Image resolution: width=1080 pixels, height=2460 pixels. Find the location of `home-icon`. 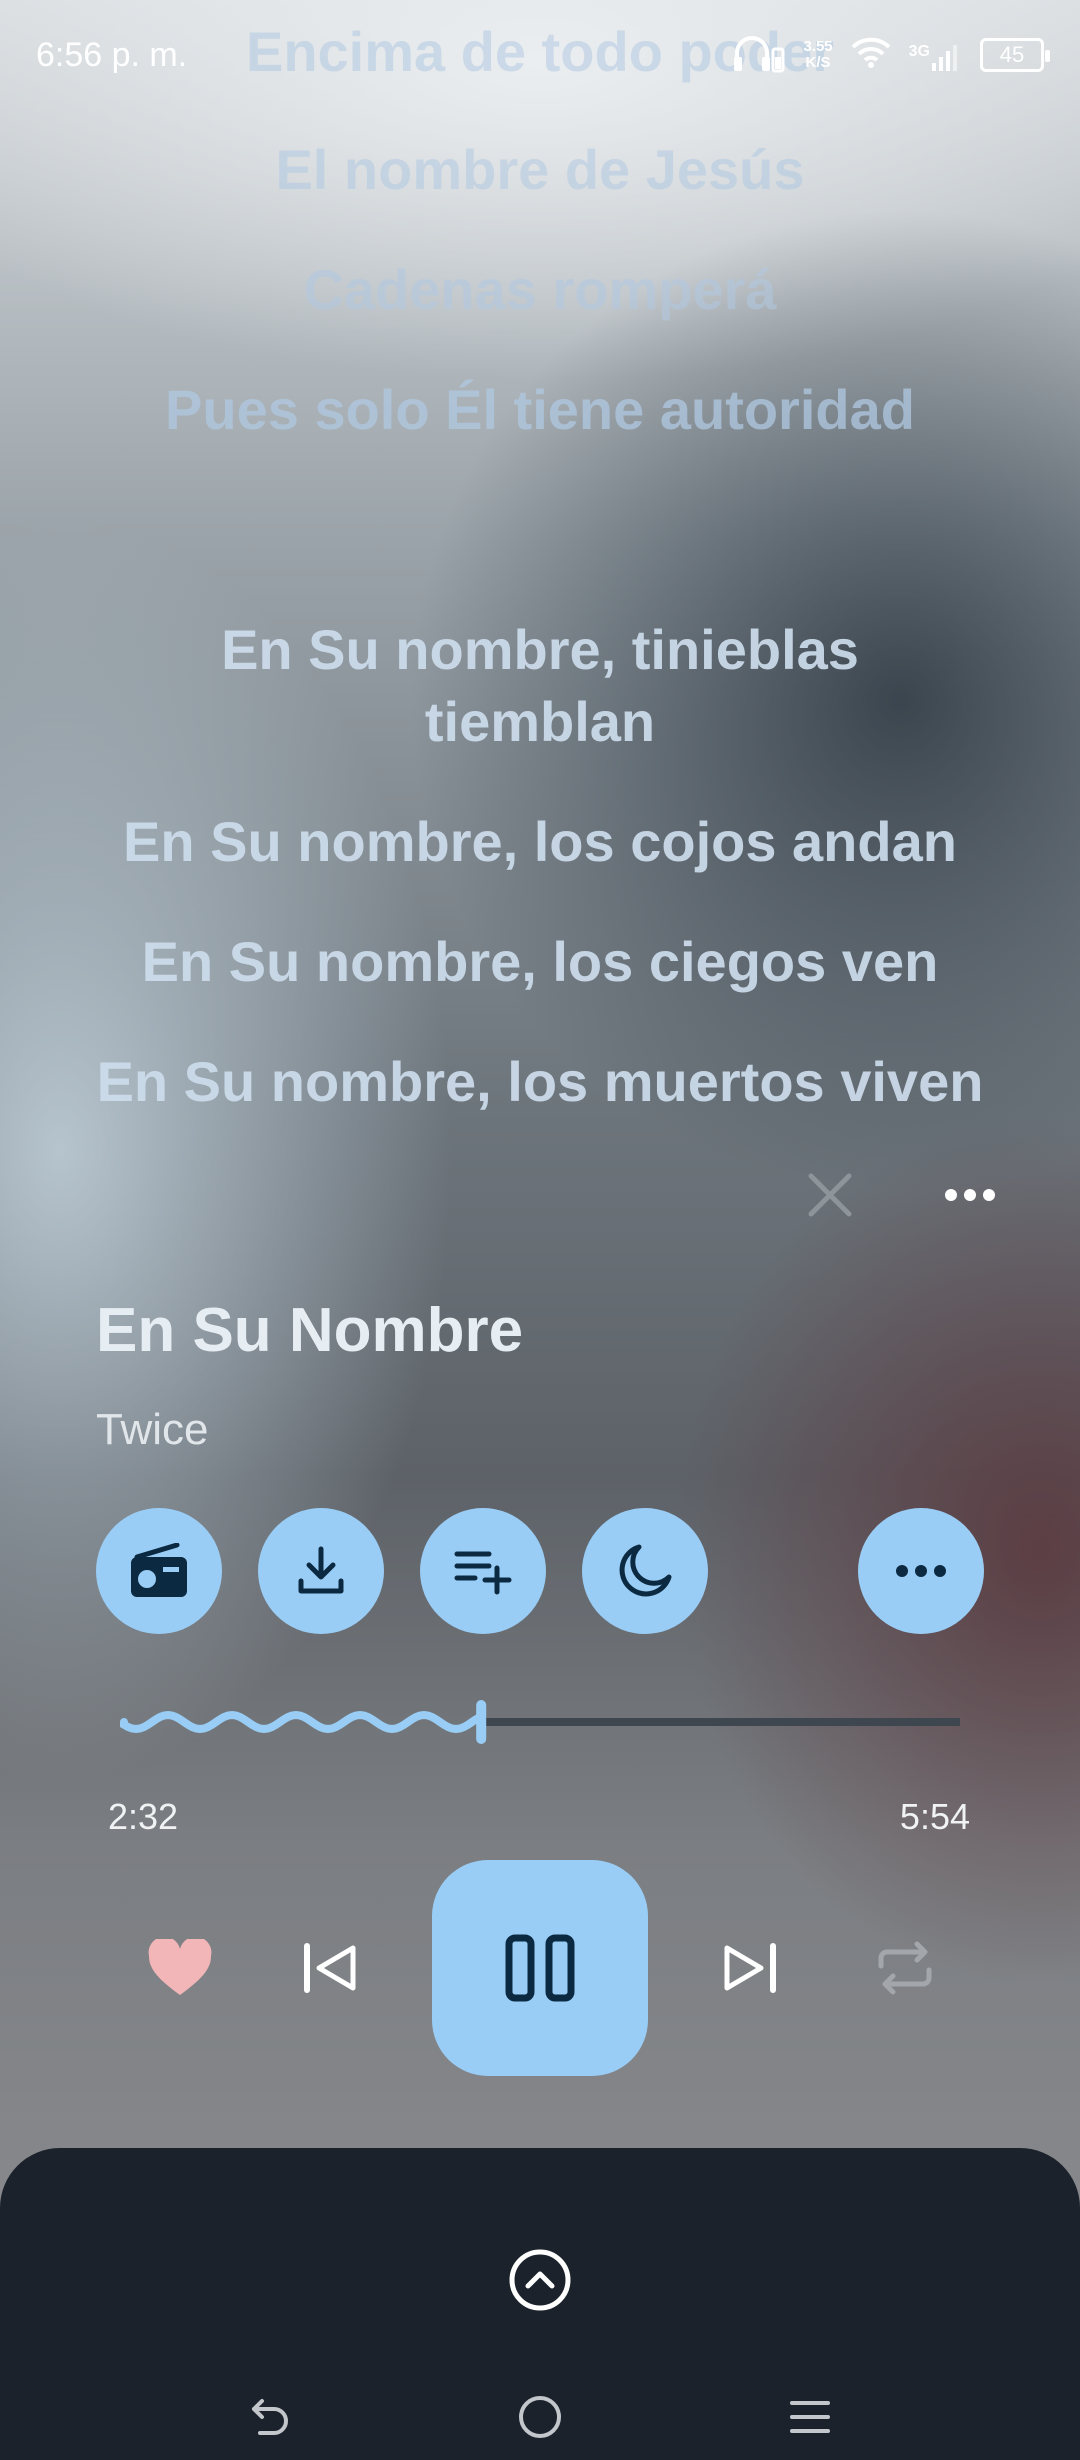

home-icon is located at coordinates (540, 2417).